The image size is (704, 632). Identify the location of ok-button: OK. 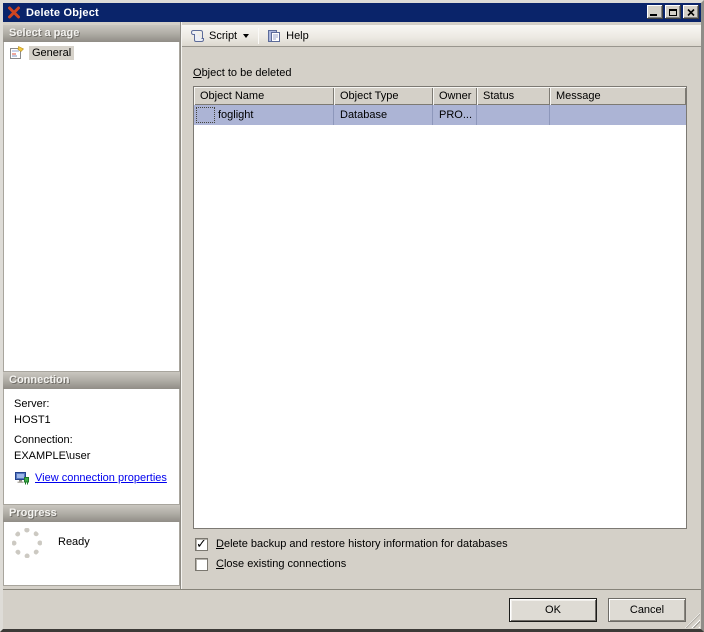
(553, 610).